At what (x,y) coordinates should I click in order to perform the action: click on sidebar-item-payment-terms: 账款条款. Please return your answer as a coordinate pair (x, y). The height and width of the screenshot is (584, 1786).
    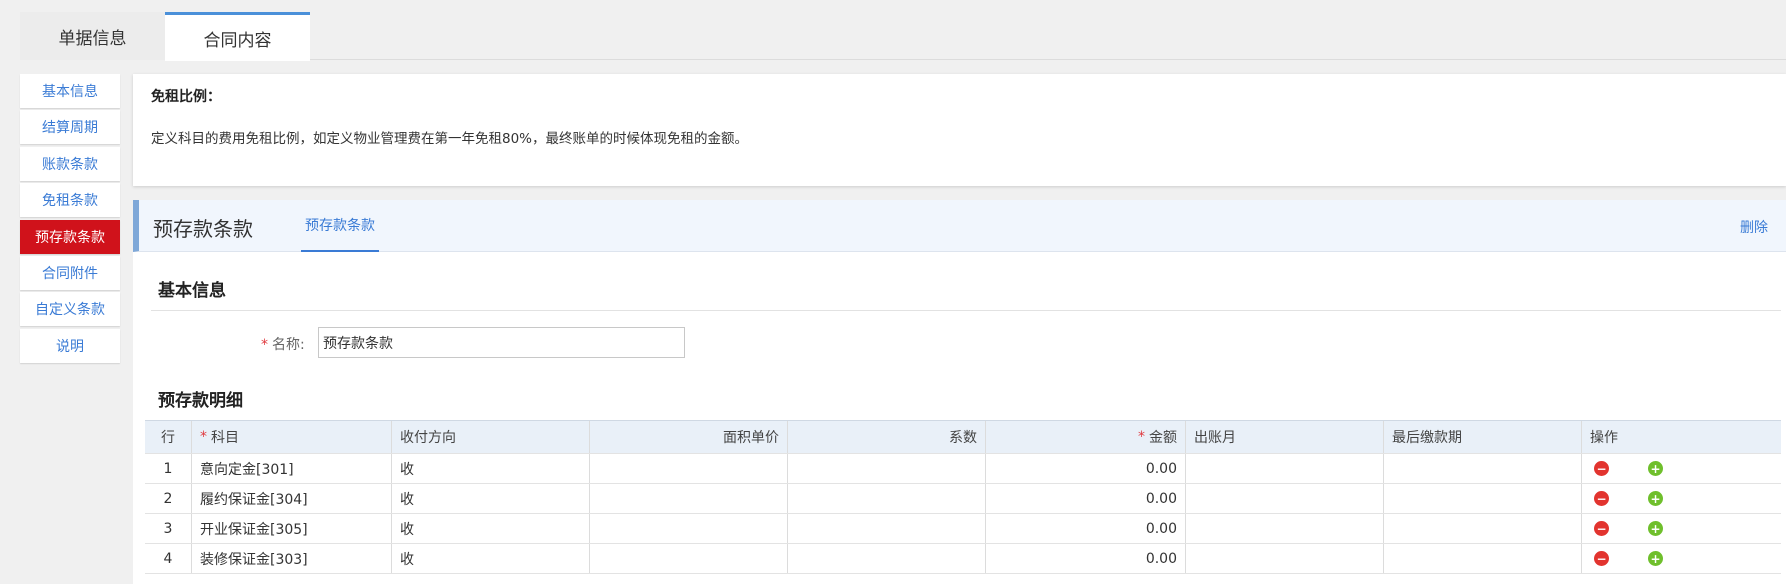
    Looking at the image, I should click on (70, 163).